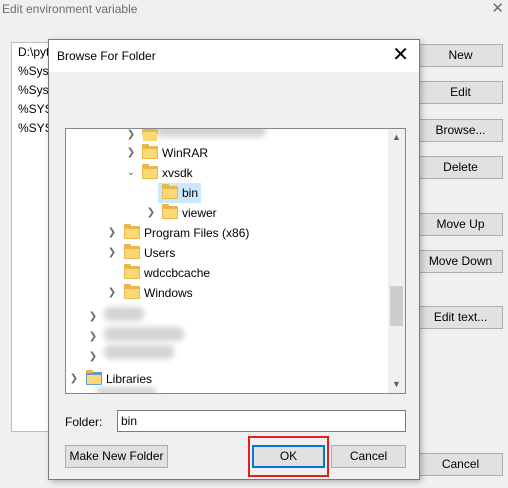 This screenshot has width=508, height=488. What do you see at coordinates (460, 55) in the screenshot?
I see `new-button: New` at bounding box center [460, 55].